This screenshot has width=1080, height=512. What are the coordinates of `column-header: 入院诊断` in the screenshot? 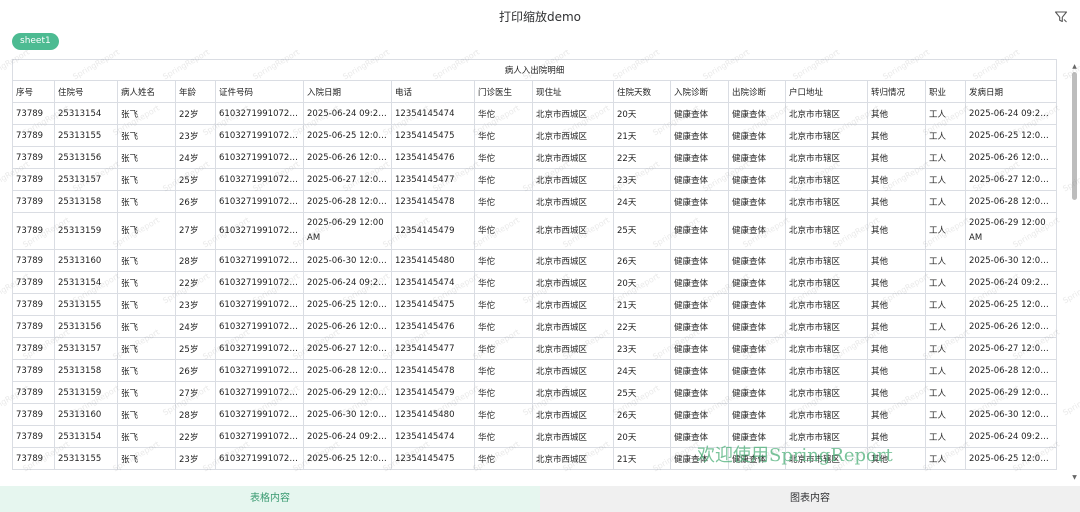 It's located at (700, 92).